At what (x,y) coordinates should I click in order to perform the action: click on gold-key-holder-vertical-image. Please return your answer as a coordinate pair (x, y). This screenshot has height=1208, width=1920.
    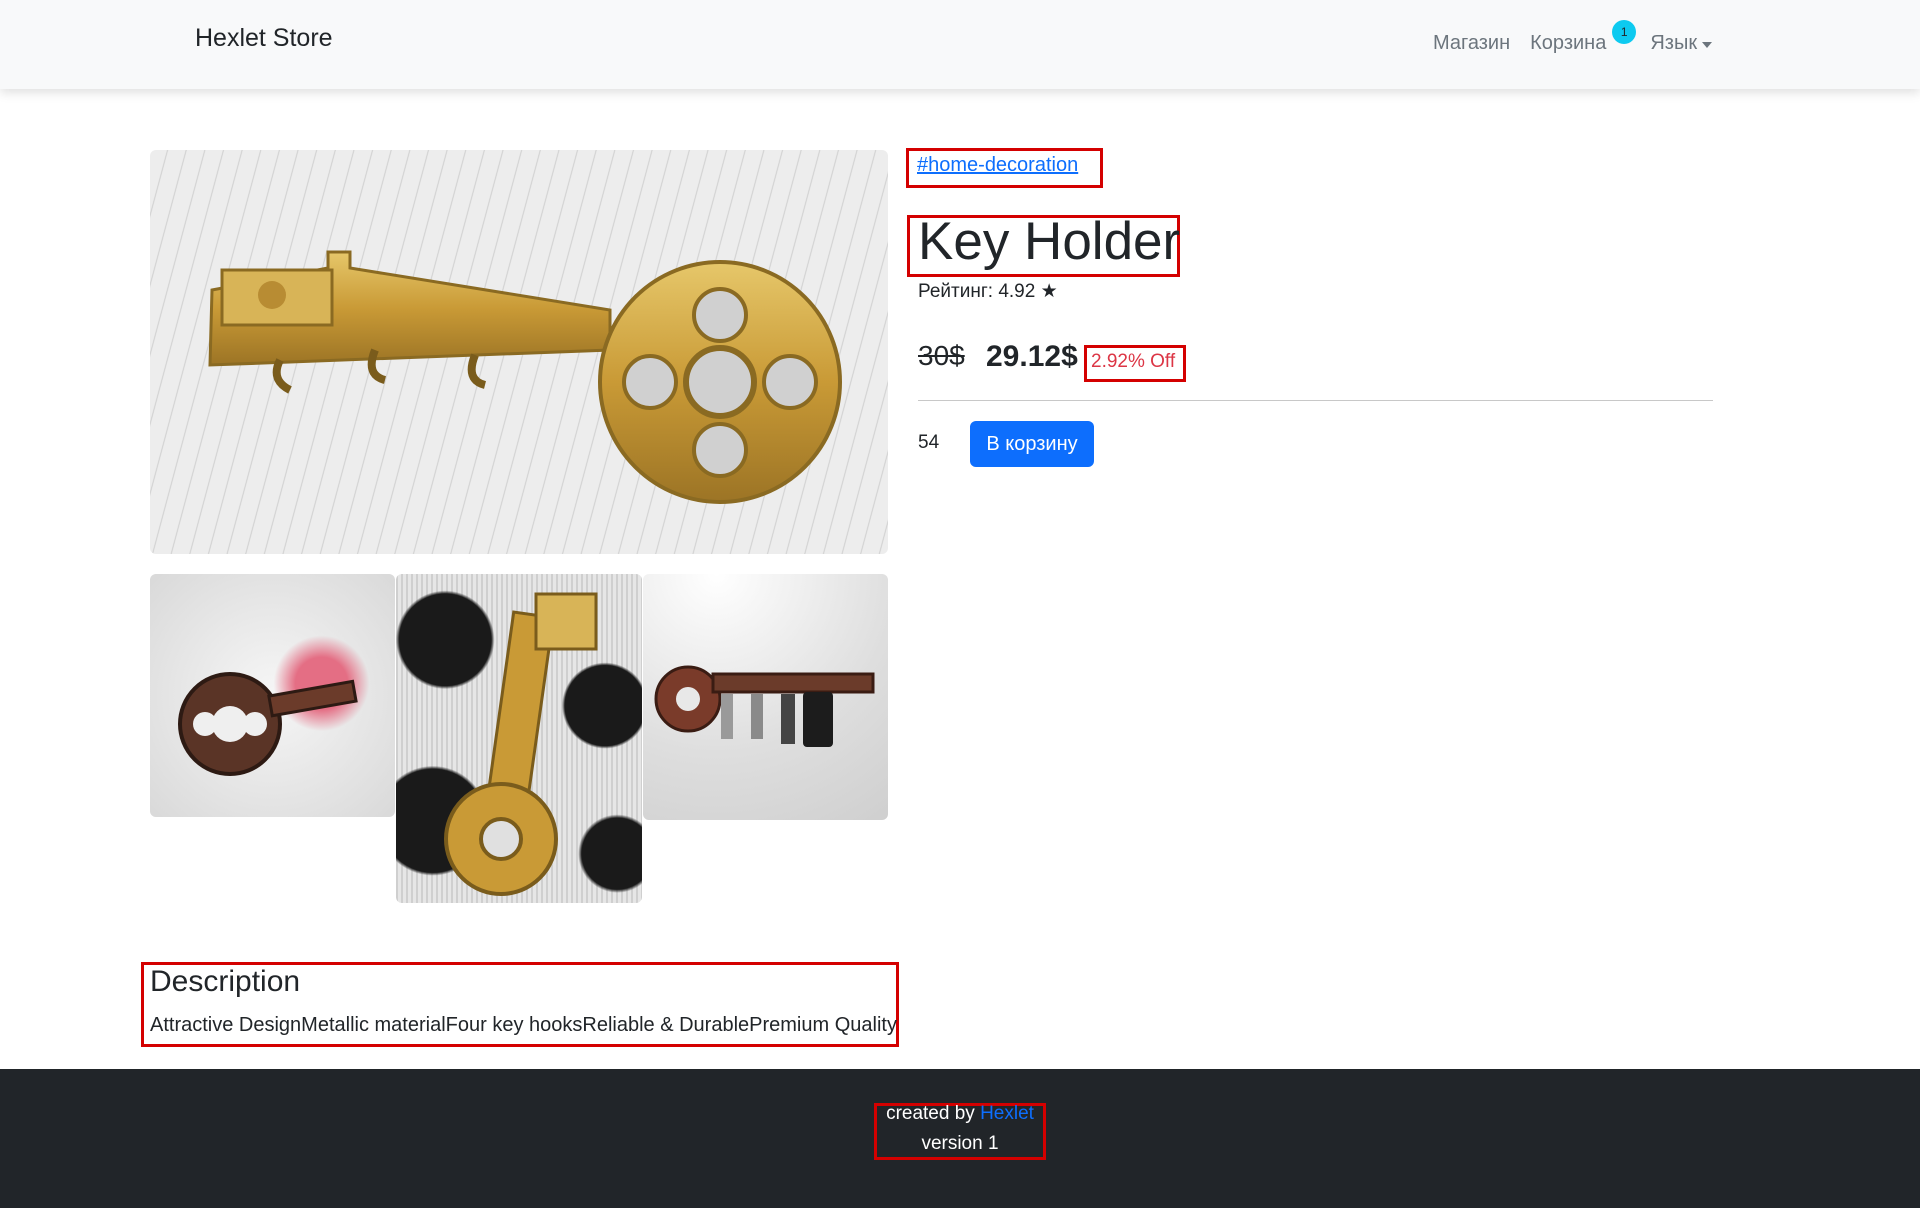
    Looking at the image, I should click on (521, 744).